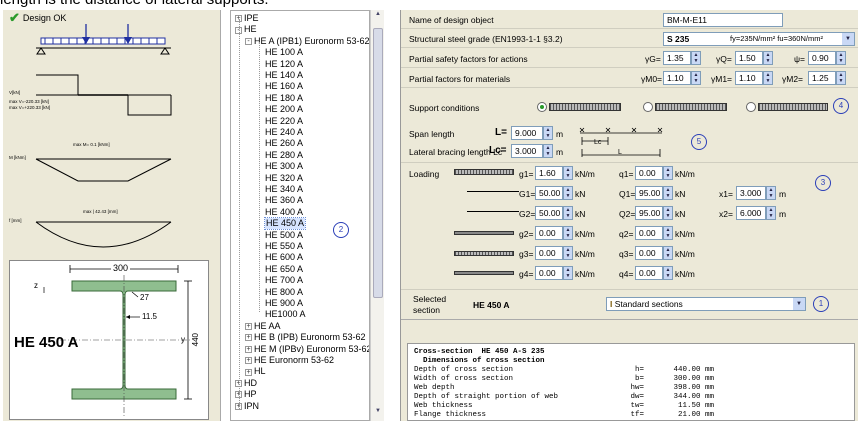 The height and width of the screenshot is (421, 858). What do you see at coordinates (284, 200) in the screenshot?
I see `tree-item: HE 360 A` at bounding box center [284, 200].